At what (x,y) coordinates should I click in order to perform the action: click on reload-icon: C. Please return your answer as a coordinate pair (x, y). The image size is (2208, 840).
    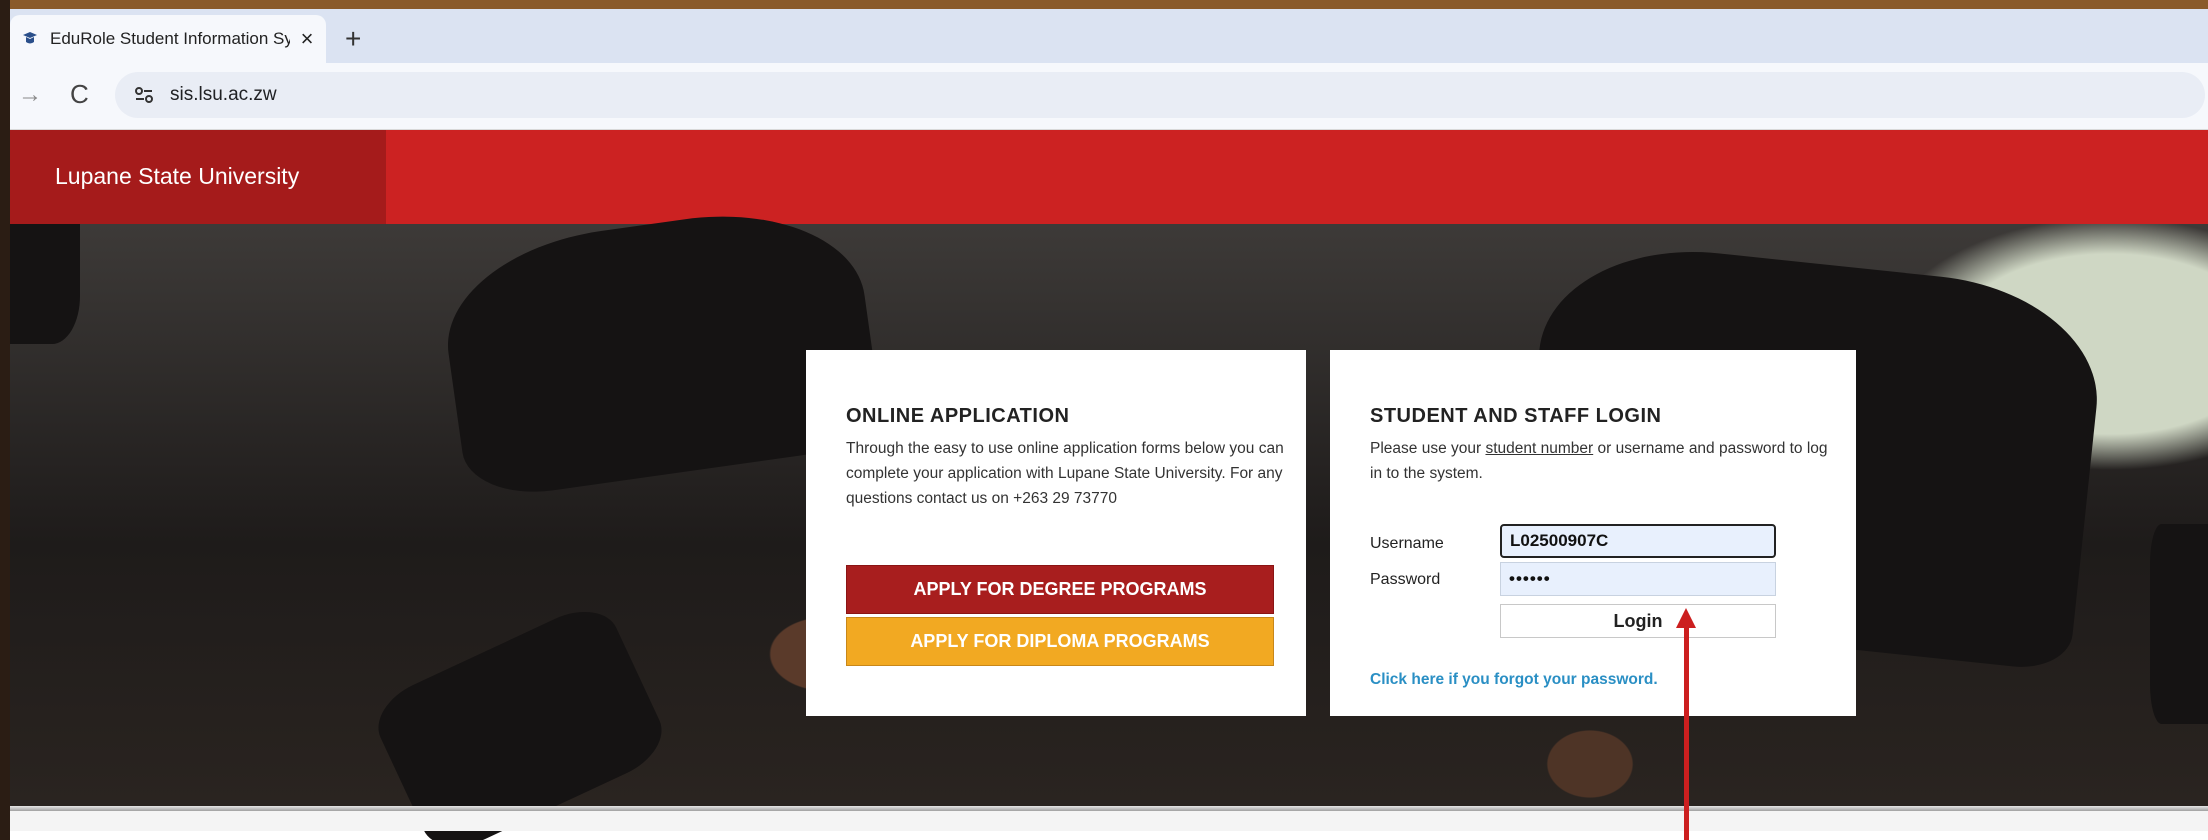
    Looking at the image, I should click on (79, 94).